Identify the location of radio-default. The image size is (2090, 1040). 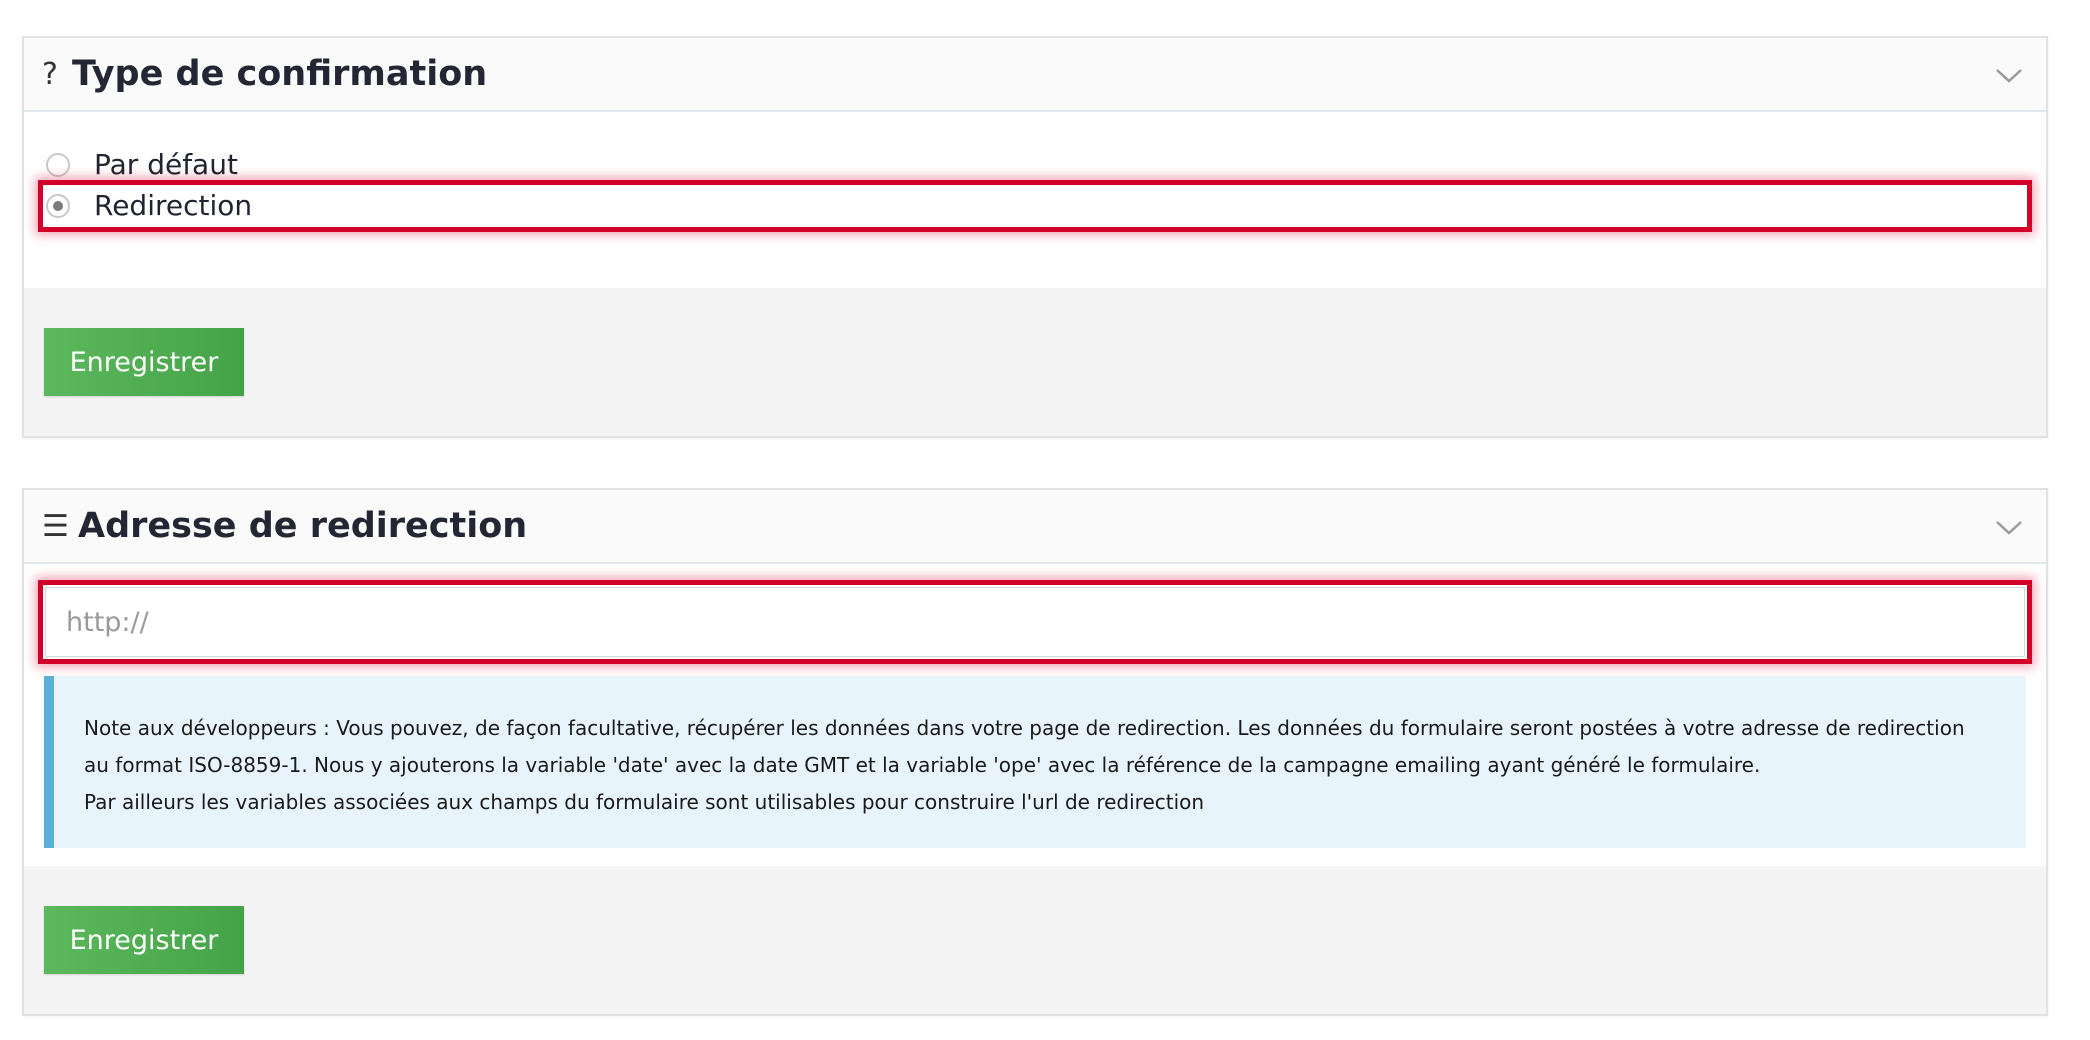
(58, 165).